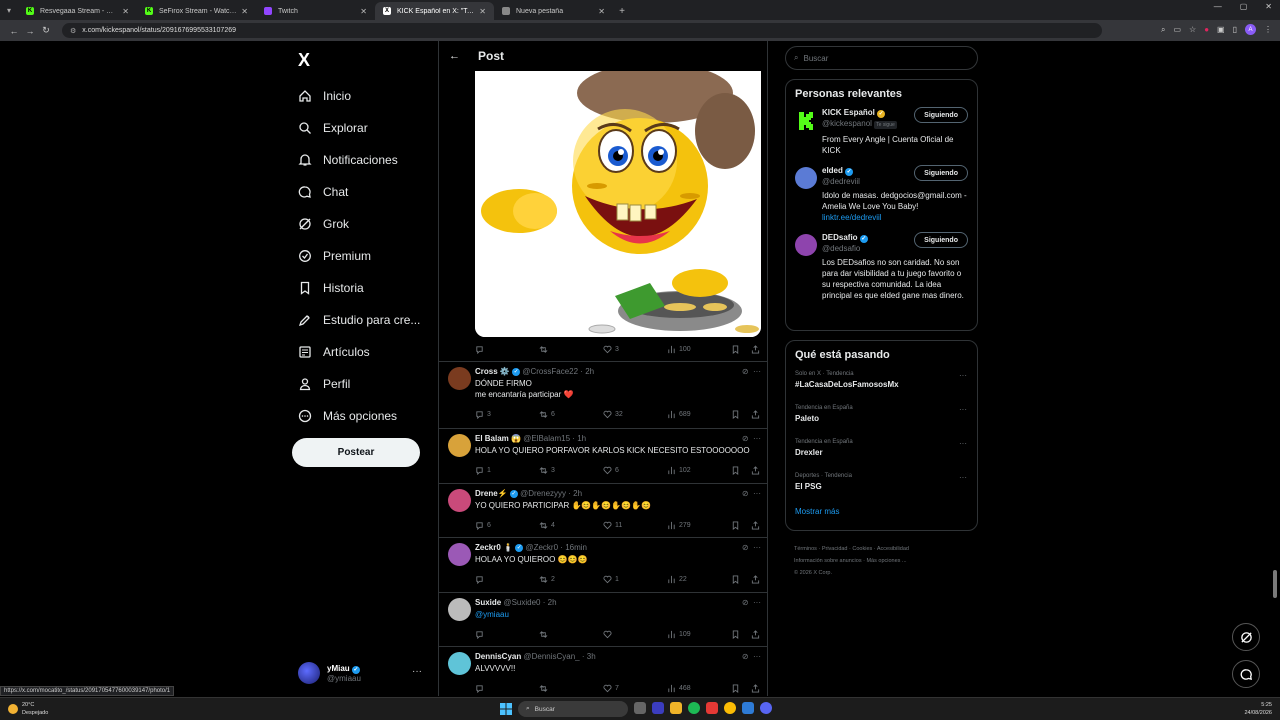  What do you see at coordinates (1206, 29) in the screenshot?
I see `extension-icon: ●` at bounding box center [1206, 29].